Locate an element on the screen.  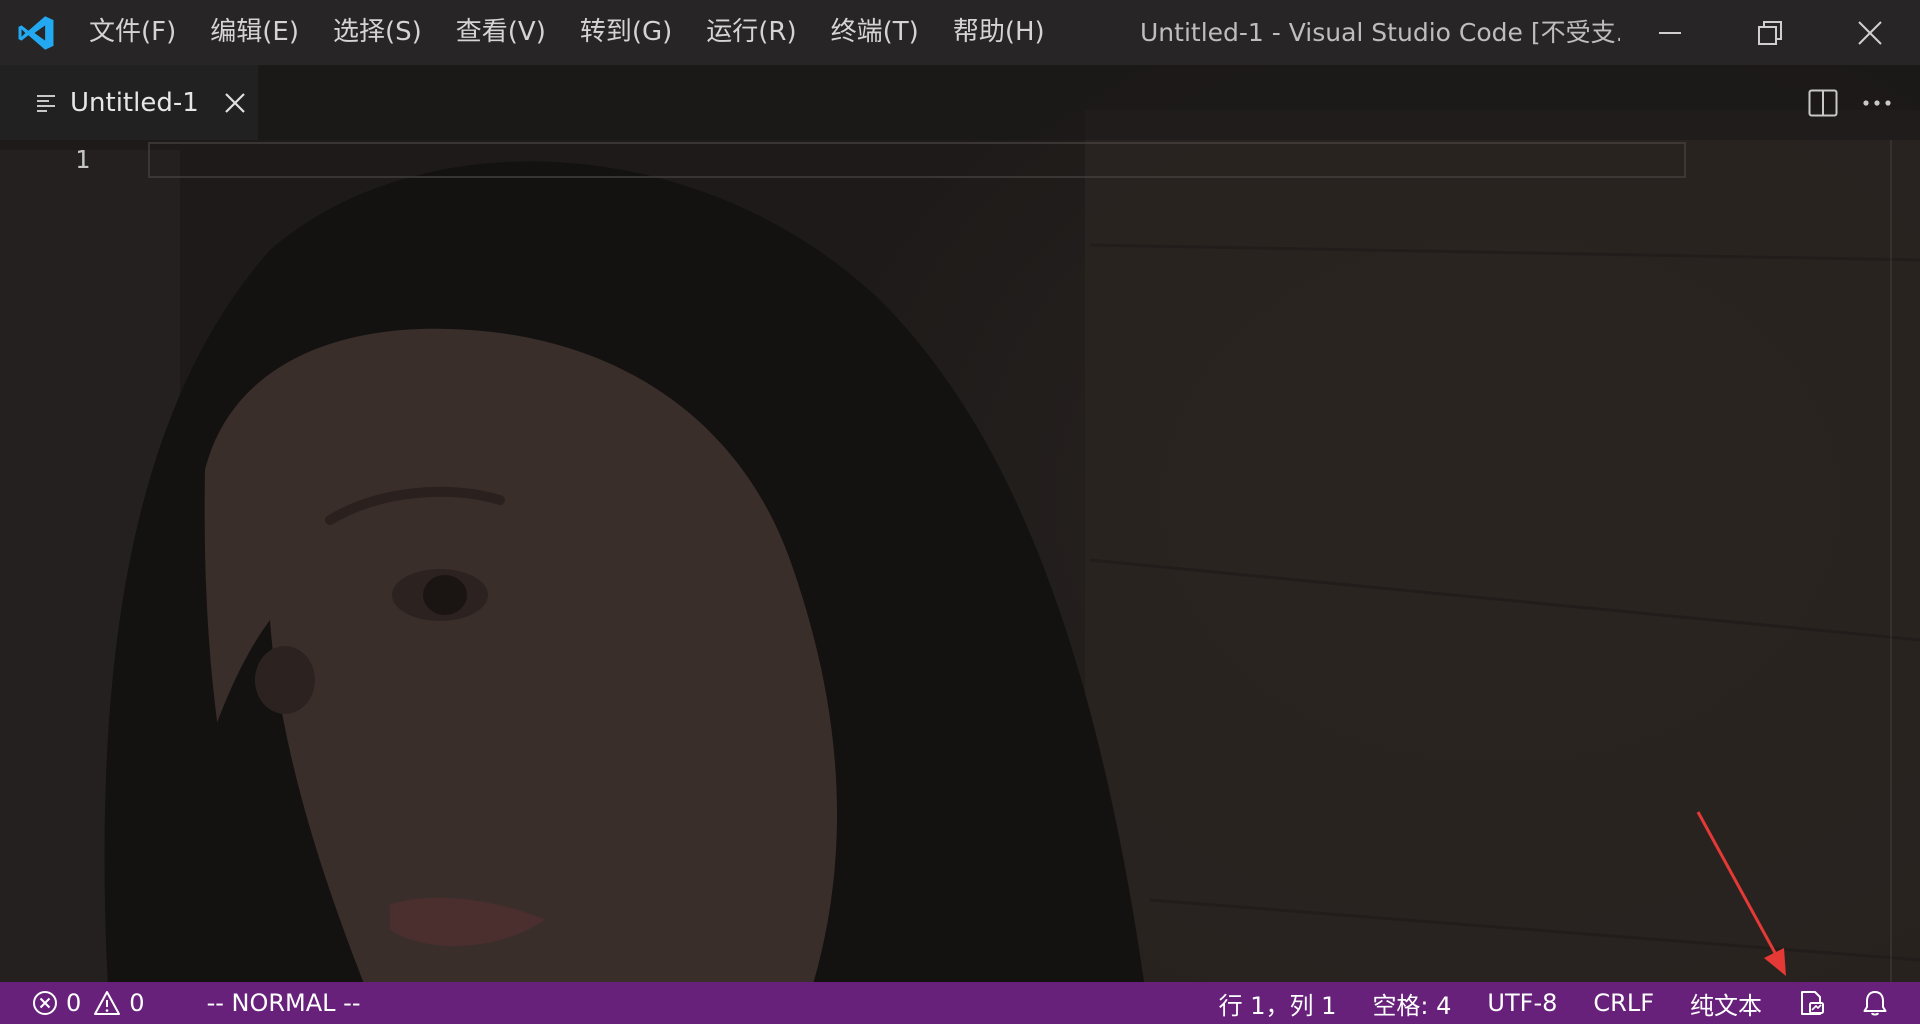
vertical-scrollbar is located at coordinates (1891, 561).